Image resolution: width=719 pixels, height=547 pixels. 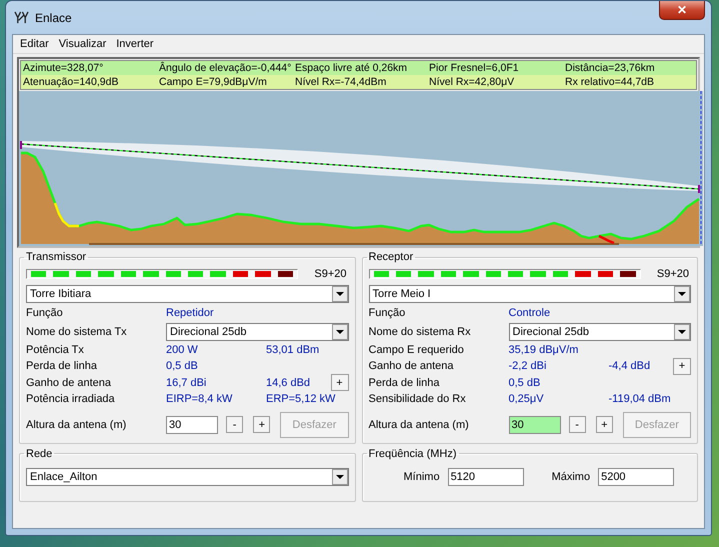 I want to click on field-label: Potência Tx, so click(x=55, y=350).